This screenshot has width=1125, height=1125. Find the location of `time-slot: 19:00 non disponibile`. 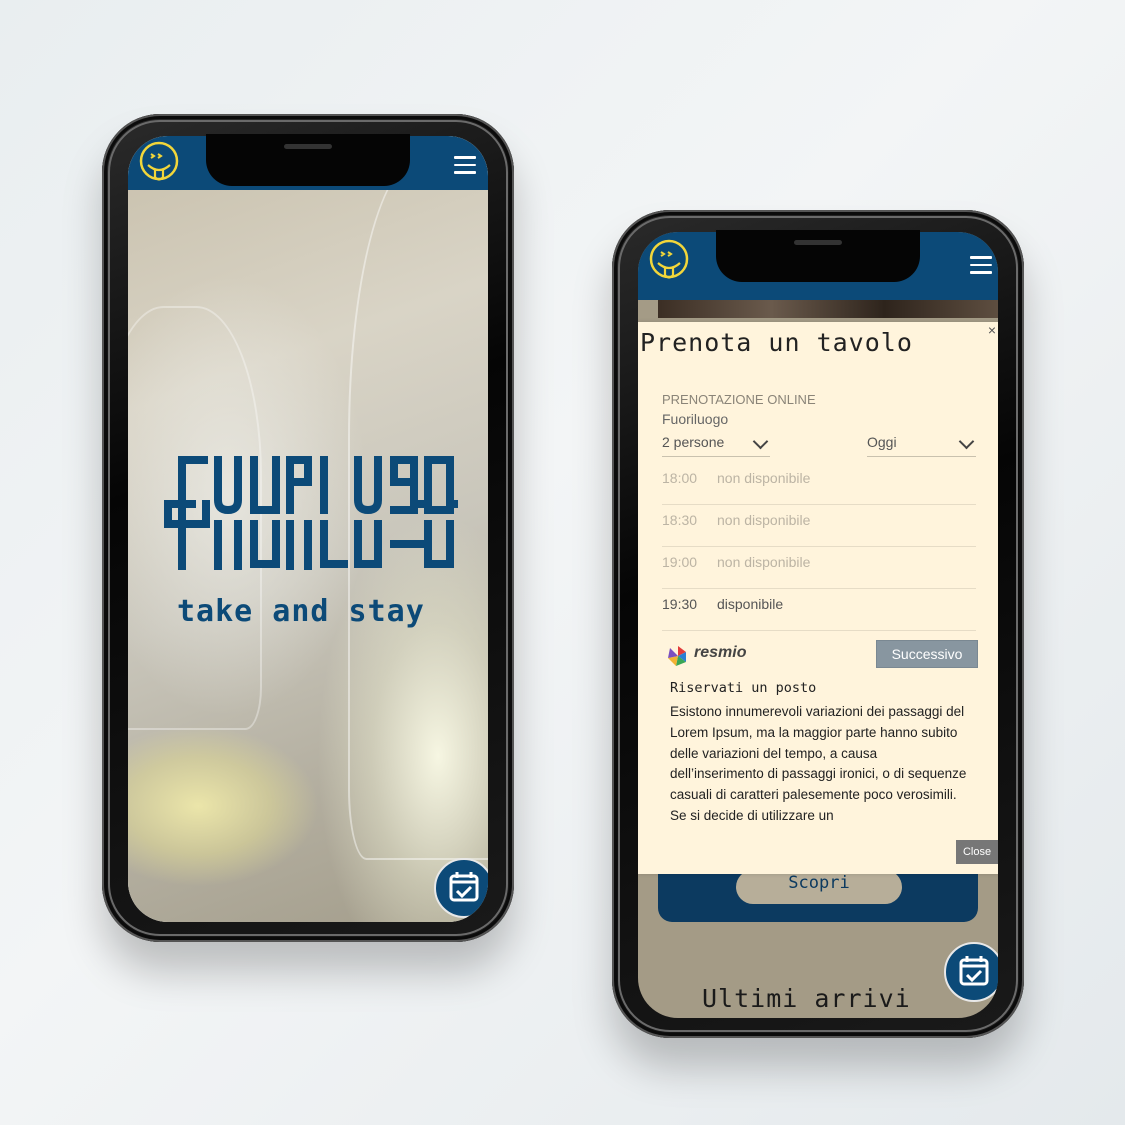

time-slot: 19:00 non disponibile is located at coordinates (819, 571).